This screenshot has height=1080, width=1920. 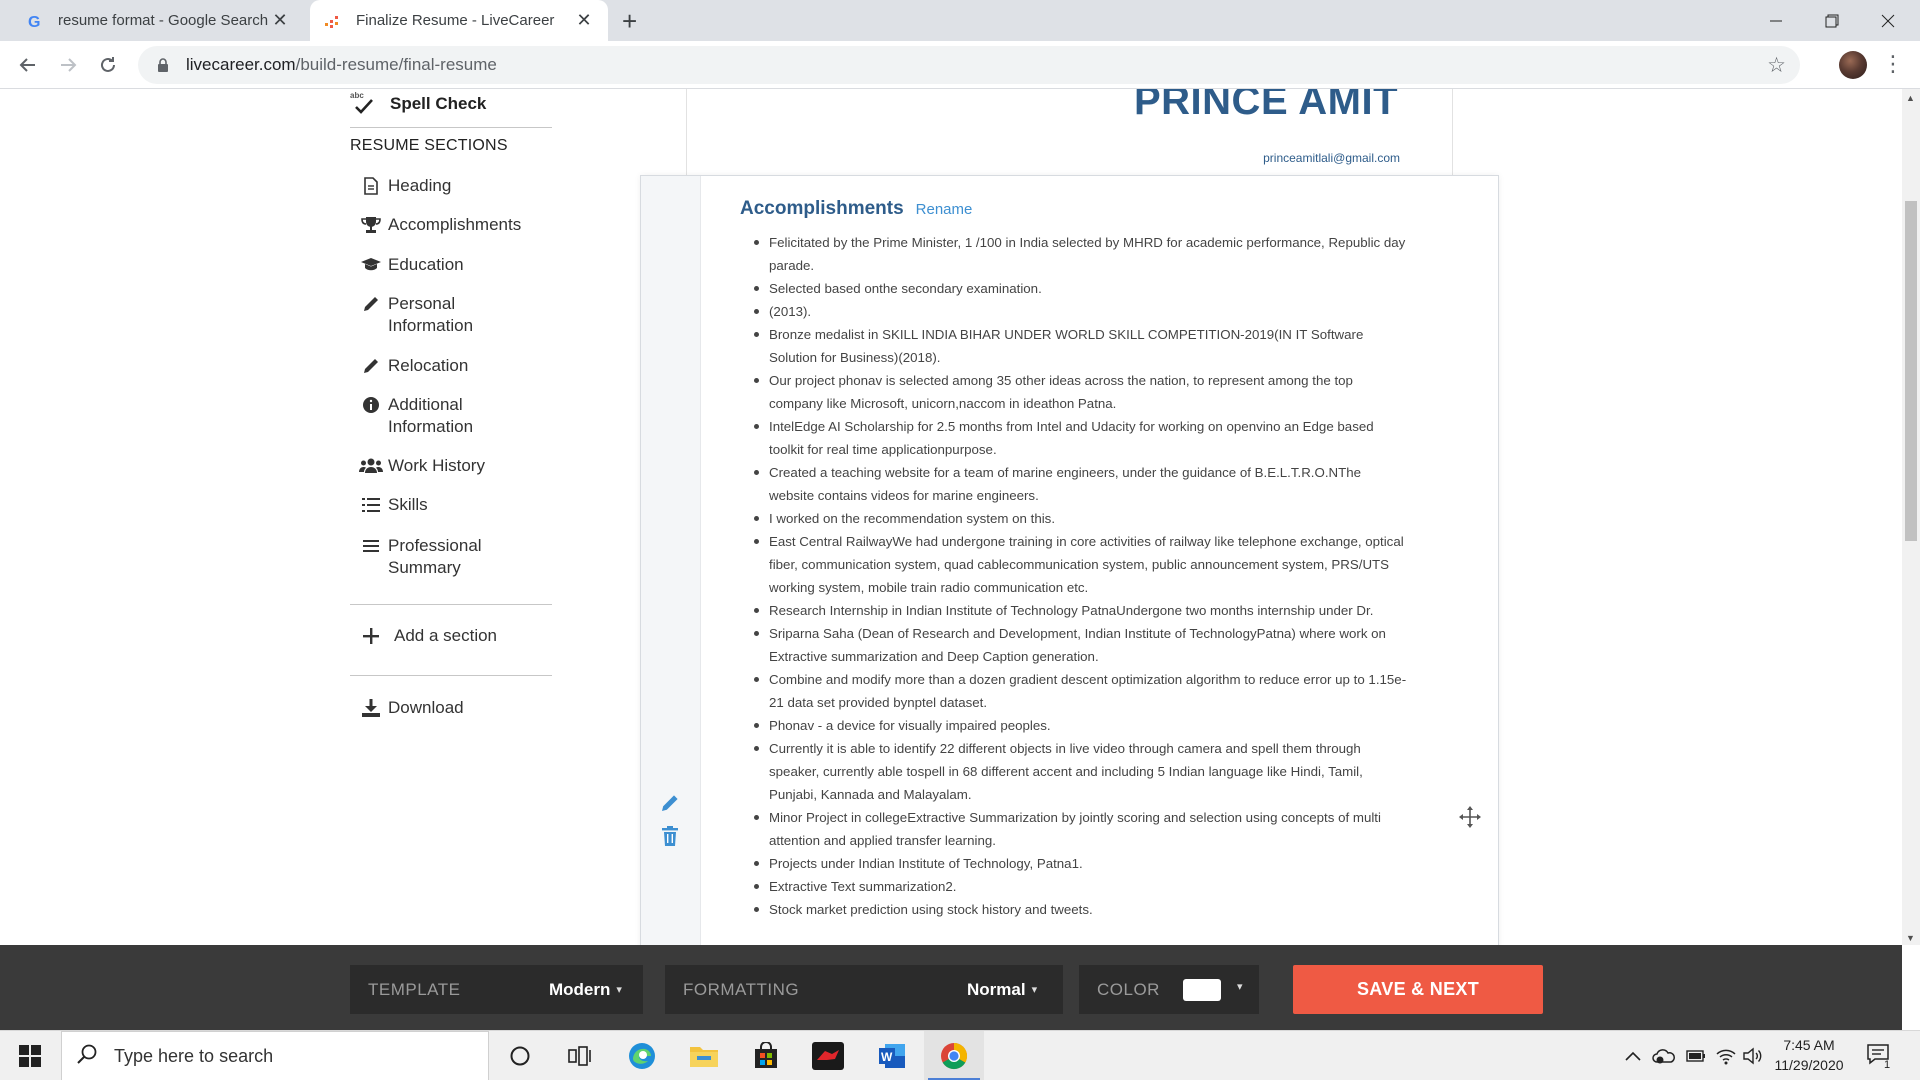 I want to click on color-swatch, so click(x=1202, y=990).